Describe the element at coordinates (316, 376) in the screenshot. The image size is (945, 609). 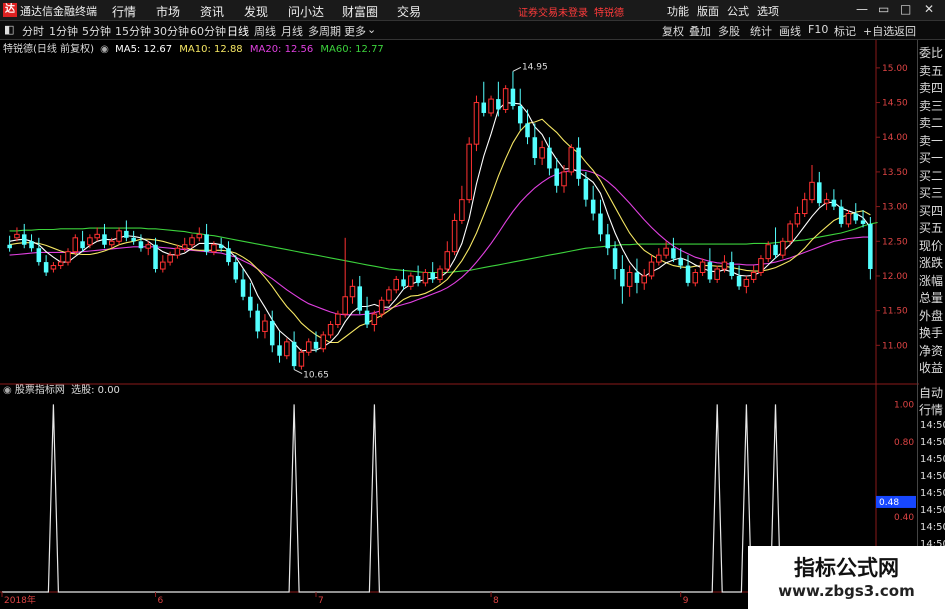
I see `low-price-label: 10.65` at that location.